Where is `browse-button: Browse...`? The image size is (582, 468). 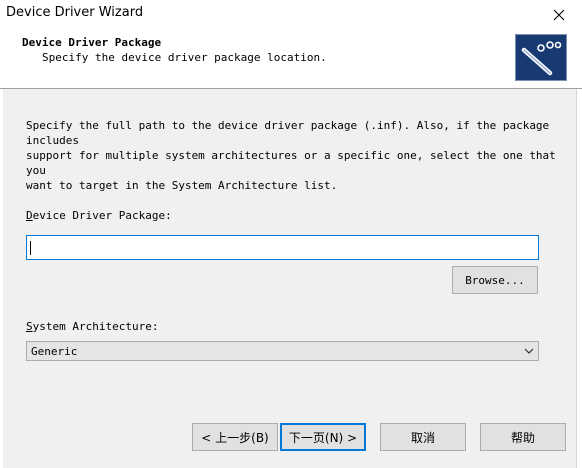
browse-button: Browse... is located at coordinates (495, 280).